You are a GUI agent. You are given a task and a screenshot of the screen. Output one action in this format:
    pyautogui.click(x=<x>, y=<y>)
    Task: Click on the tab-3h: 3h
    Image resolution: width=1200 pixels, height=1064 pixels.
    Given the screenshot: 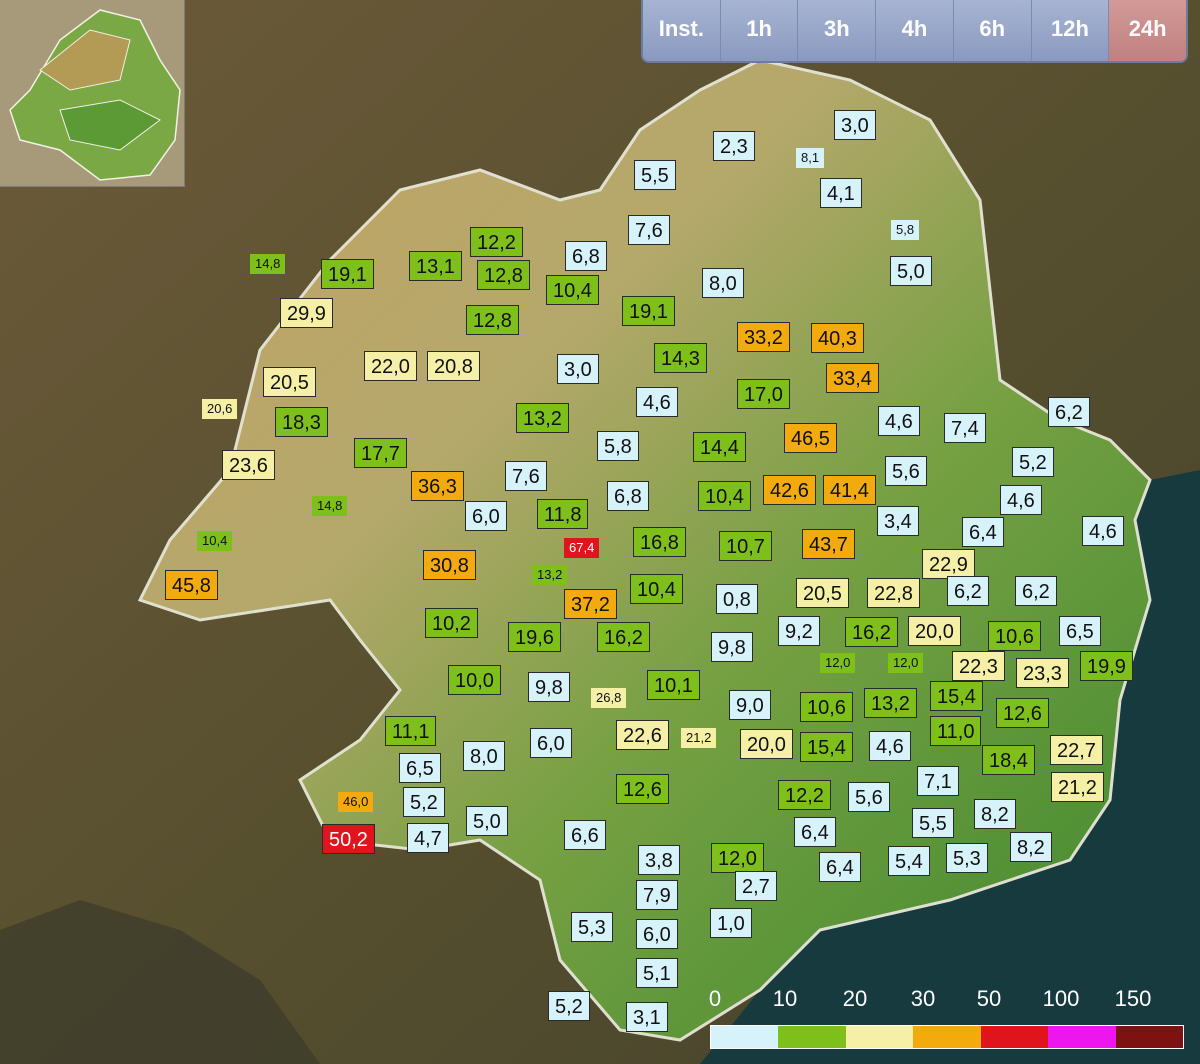 What is the action you would take?
    pyautogui.click(x=837, y=30)
    